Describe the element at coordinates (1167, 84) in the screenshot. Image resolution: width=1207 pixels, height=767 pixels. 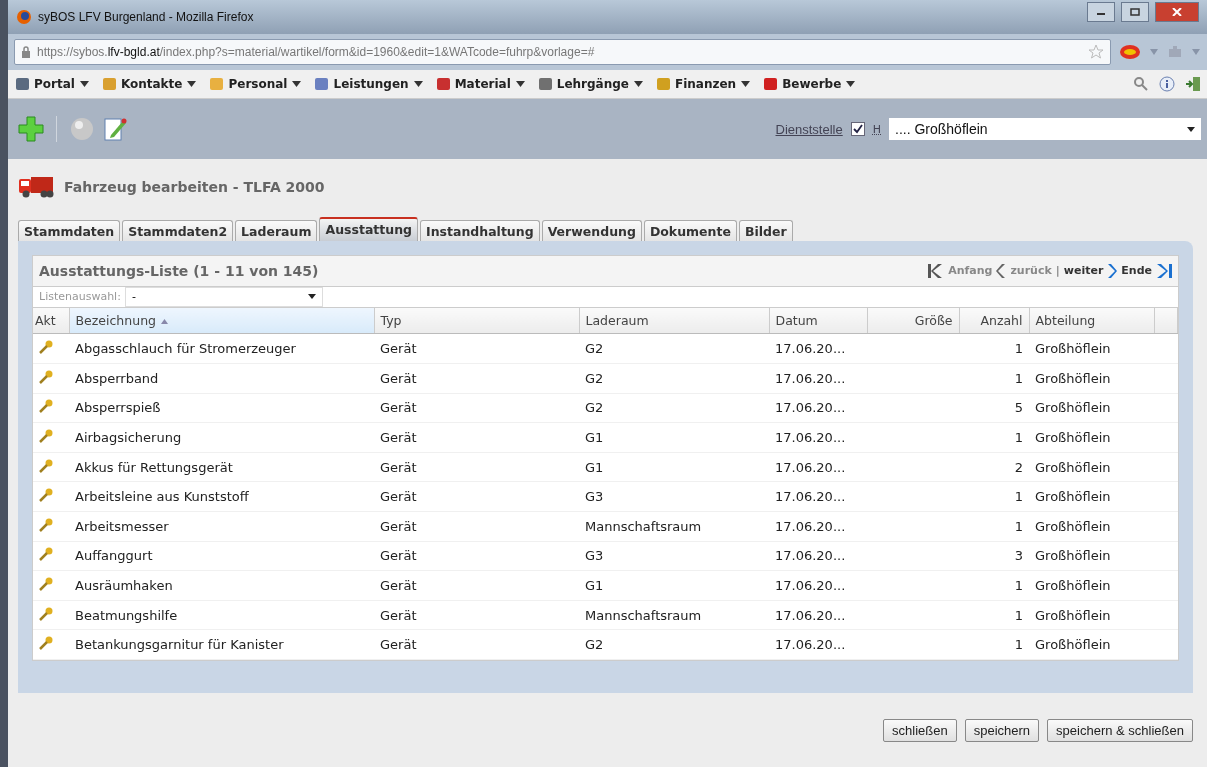
I see `info-icon` at that location.